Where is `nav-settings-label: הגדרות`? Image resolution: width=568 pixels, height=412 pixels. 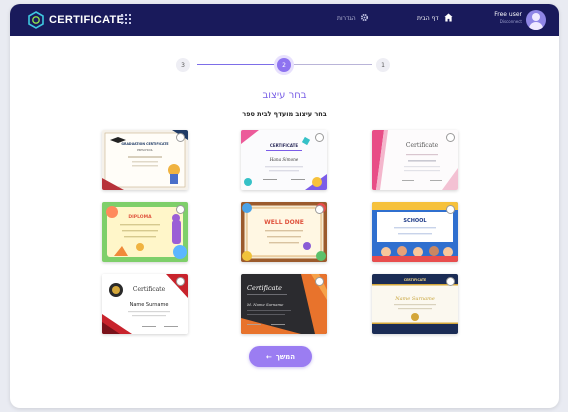 nav-settings-label: הגדרות is located at coordinates (346, 18).